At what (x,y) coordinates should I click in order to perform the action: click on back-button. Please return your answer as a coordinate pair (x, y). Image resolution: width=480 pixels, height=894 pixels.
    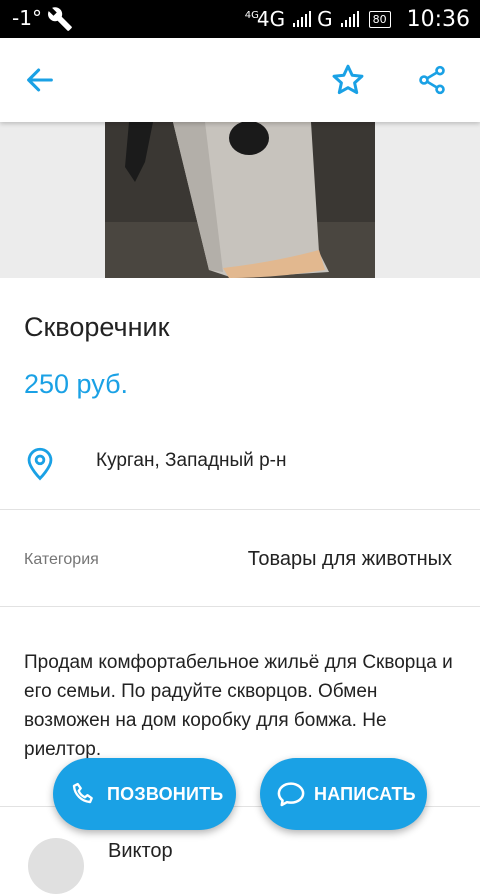
    Looking at the image, I should click on (40, 80).